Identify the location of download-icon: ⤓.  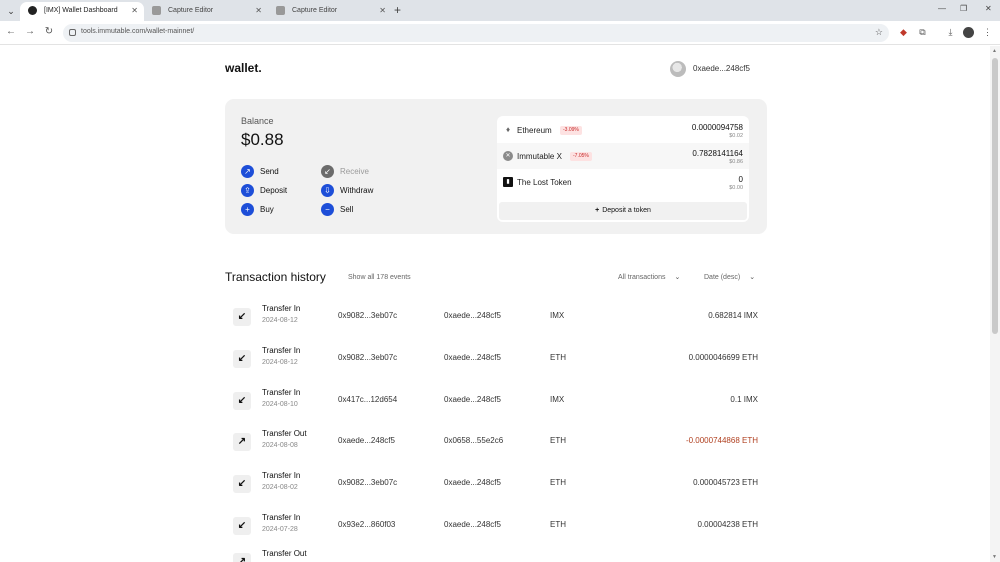
(950, 32).